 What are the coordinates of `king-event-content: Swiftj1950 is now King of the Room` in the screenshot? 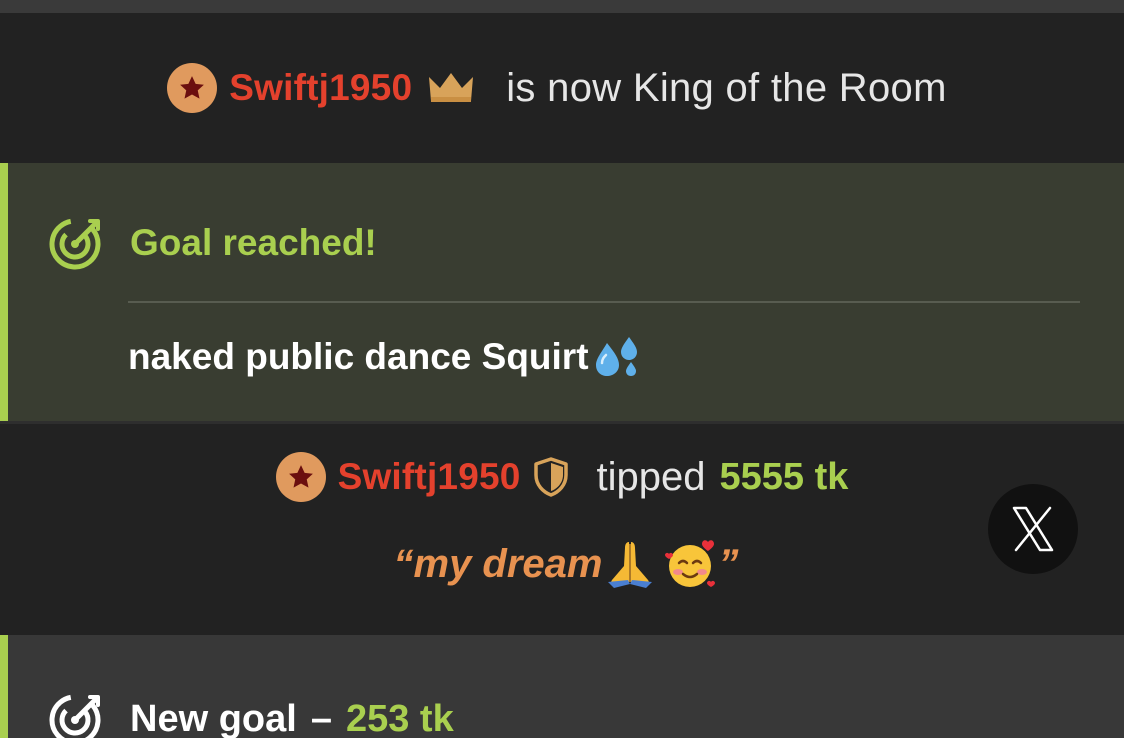 It's located at (556, 88).